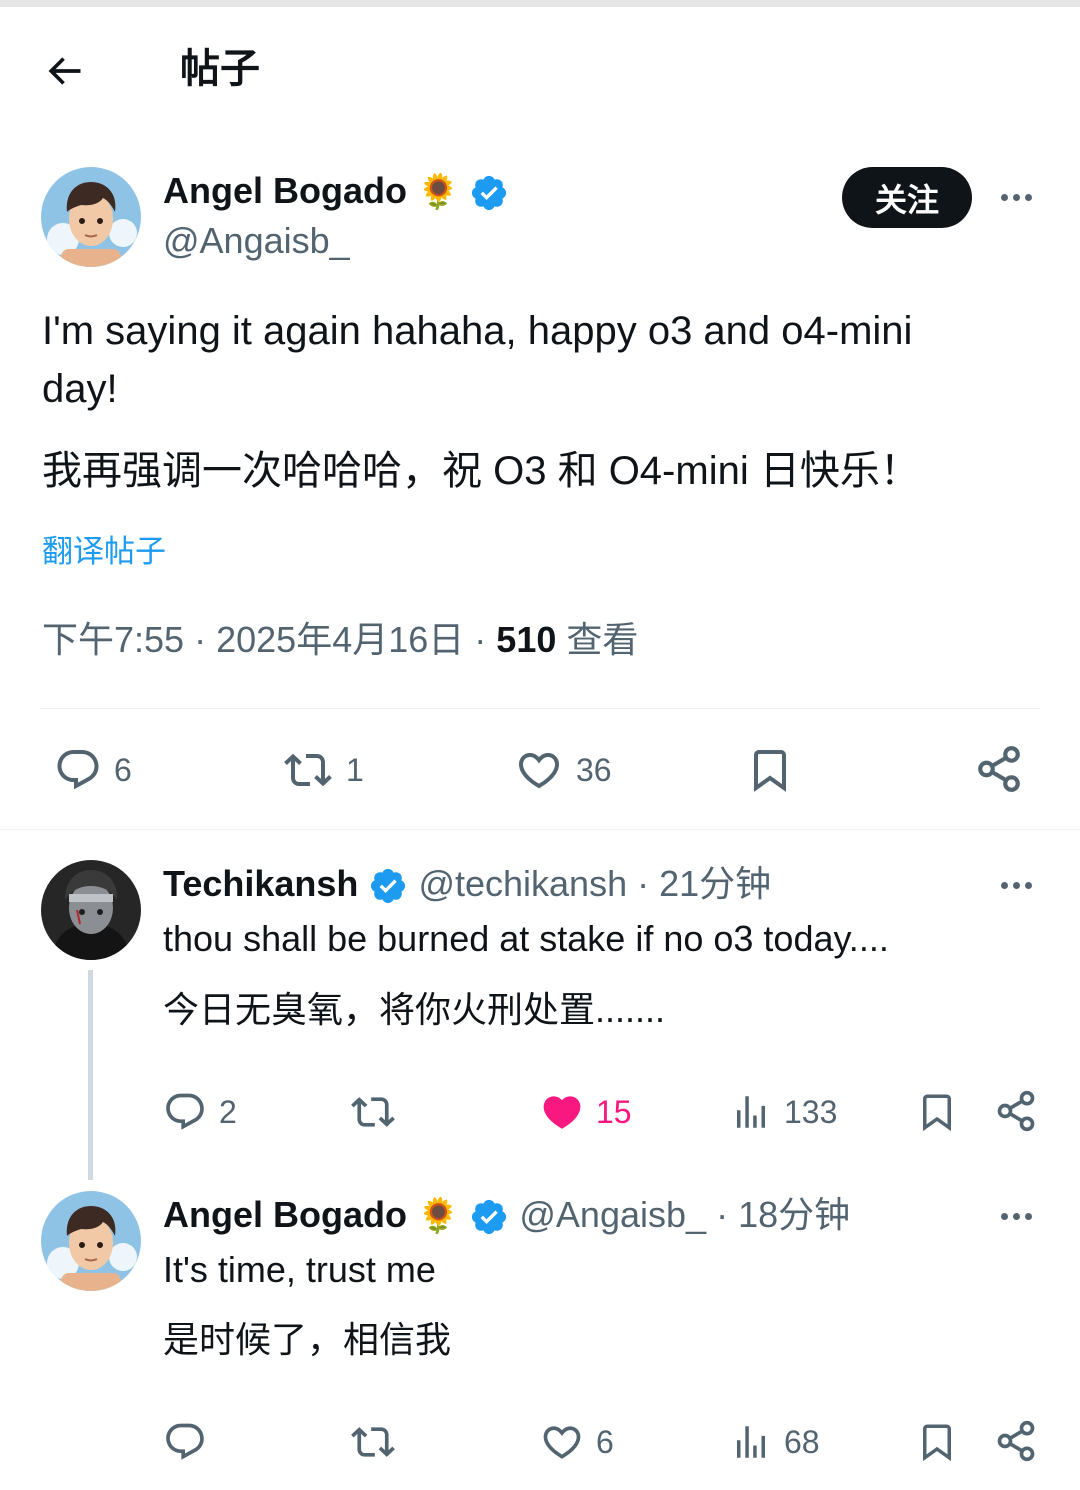 The width and height of the screenshot is (1080, 1490). What do you see at coordinates (775, 1442) in the screenshot?
I see `reply-views-button: 68` at bounding box center [775, 1442].